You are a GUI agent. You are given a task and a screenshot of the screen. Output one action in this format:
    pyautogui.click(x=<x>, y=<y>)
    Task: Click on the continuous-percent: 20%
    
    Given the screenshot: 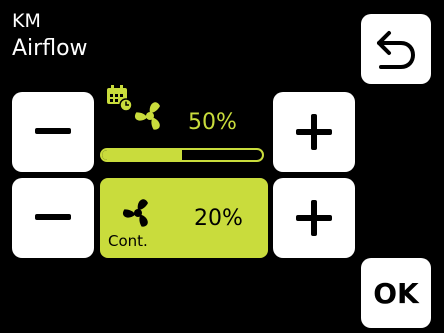 What is the action you would take?
    pyautogui.click(x=218, y=218)
    